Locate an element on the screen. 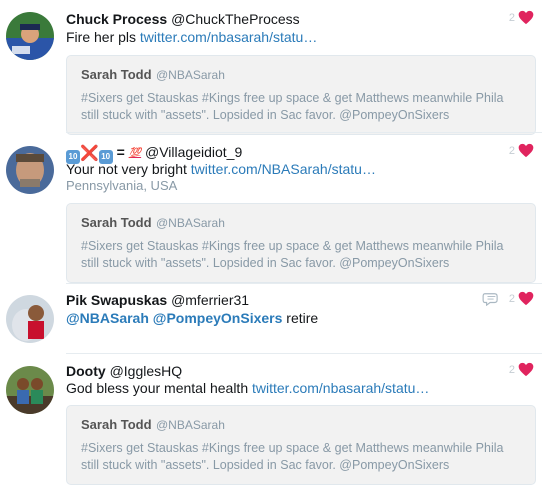  reply-icon is located at coordinates (491, 299).